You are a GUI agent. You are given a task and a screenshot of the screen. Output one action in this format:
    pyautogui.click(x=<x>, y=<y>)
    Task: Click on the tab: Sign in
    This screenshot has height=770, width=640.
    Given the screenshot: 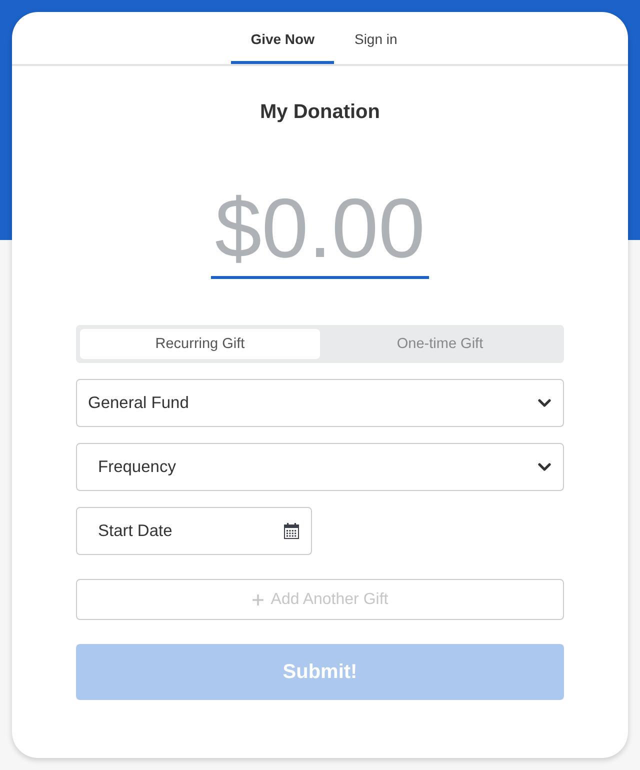 What is the action you would take?
    pyautogui.click(x=376, y=38)
    